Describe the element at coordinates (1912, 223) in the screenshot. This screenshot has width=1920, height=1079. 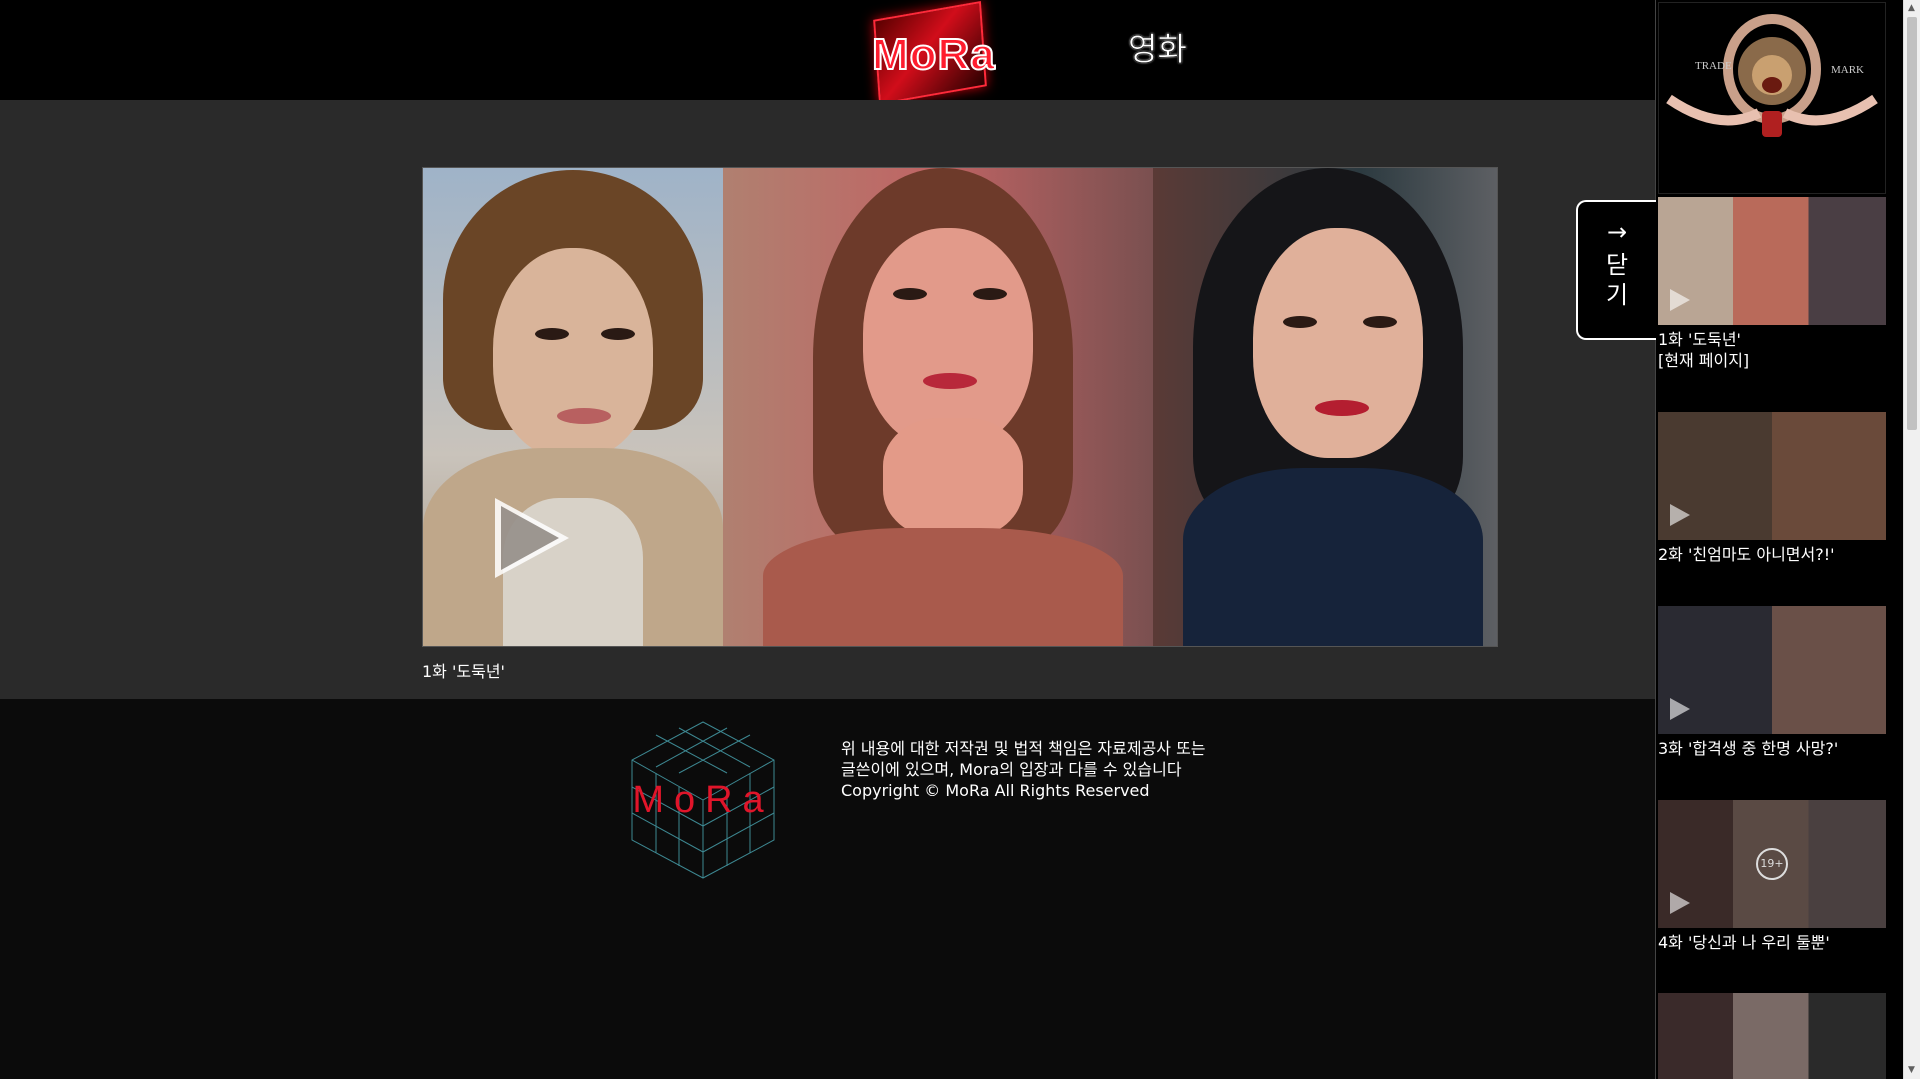
I see `scroll-thumb` at that location.